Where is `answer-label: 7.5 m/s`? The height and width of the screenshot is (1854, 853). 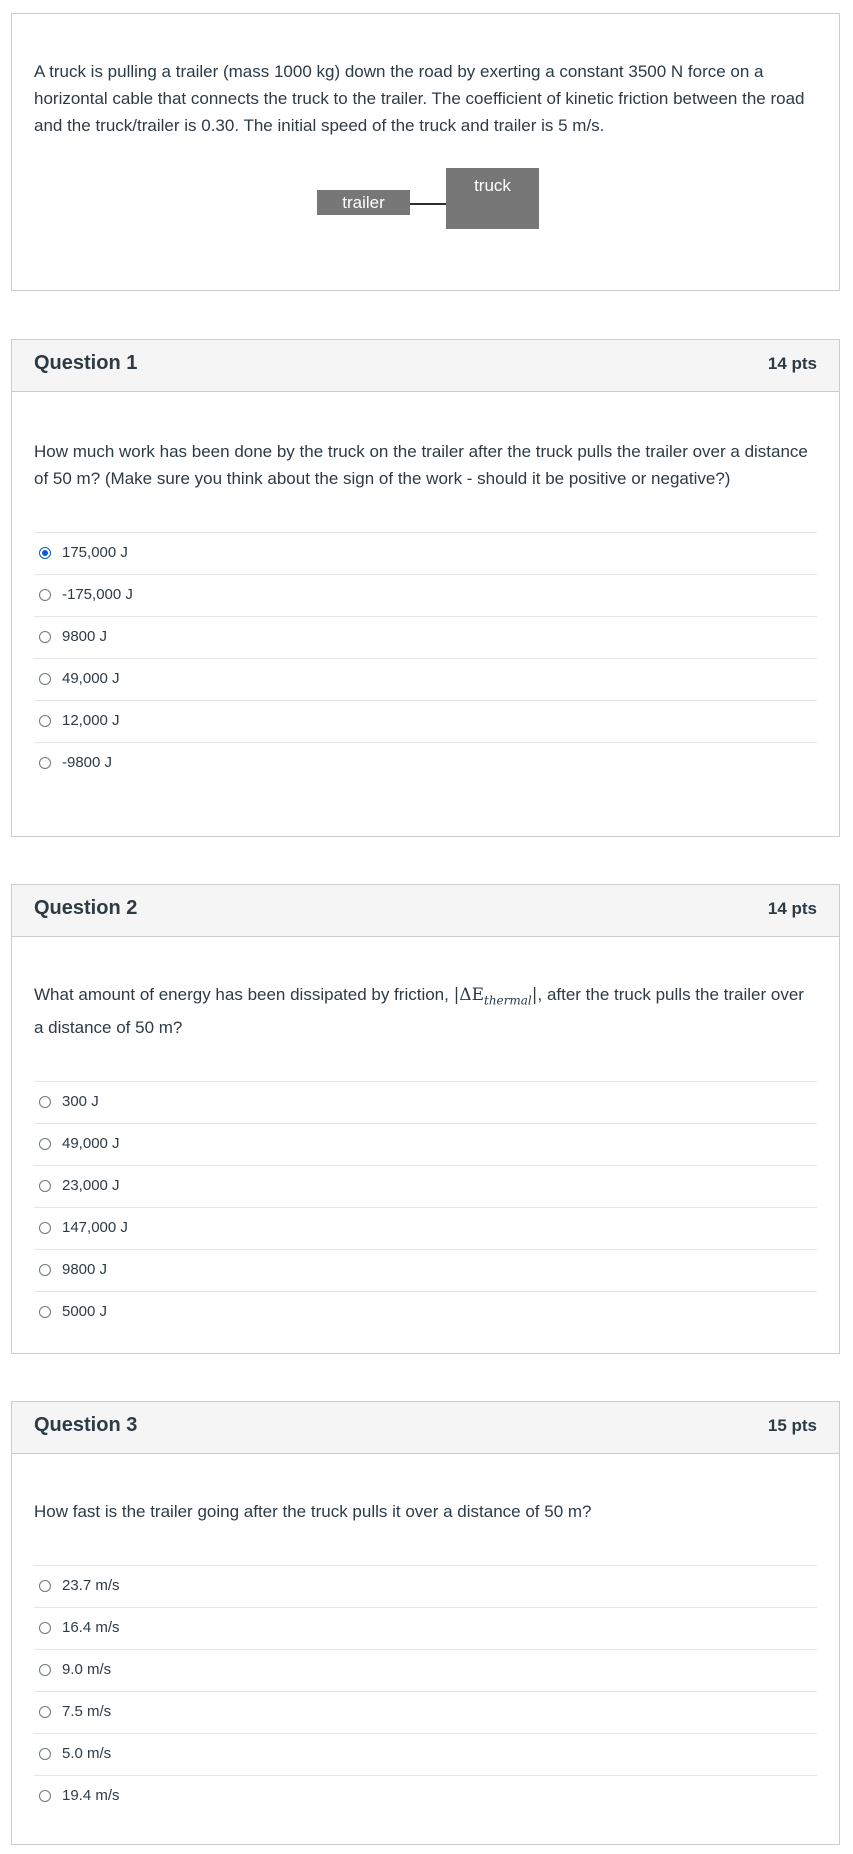 answer-label: 7.5 m/s is located at coordinates (87, 1711).